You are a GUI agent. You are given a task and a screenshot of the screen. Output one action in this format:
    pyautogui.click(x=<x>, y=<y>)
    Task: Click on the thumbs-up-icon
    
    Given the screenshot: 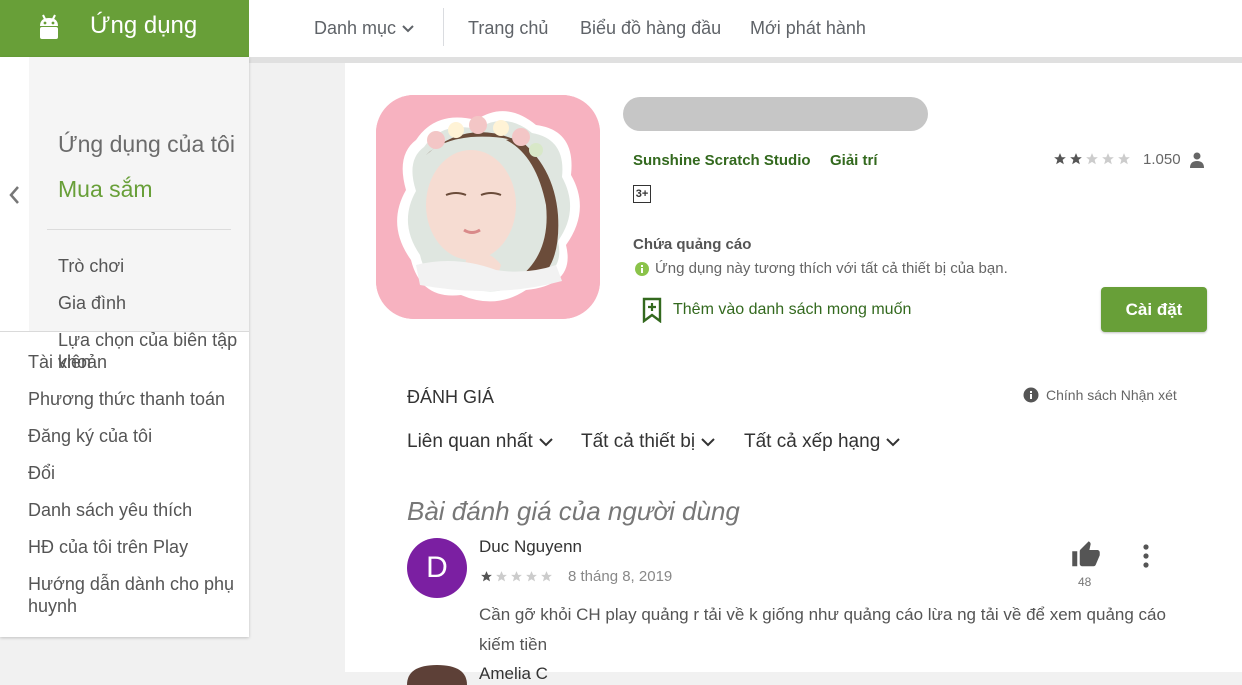 What is the action you would take?
    pyautogui.click(x=1086, y=555)
    